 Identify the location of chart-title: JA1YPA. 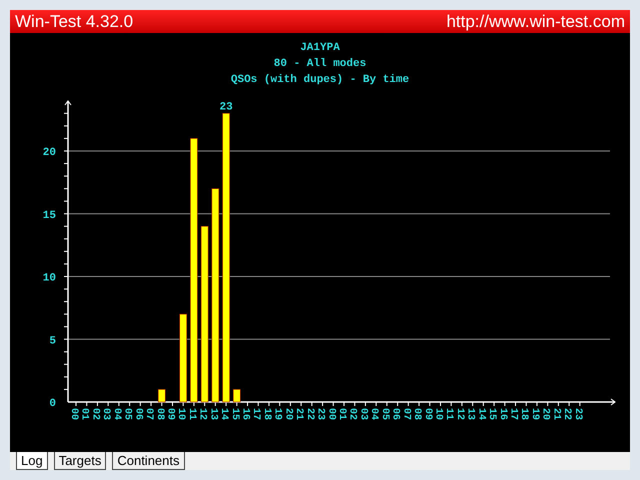
(320, 48).